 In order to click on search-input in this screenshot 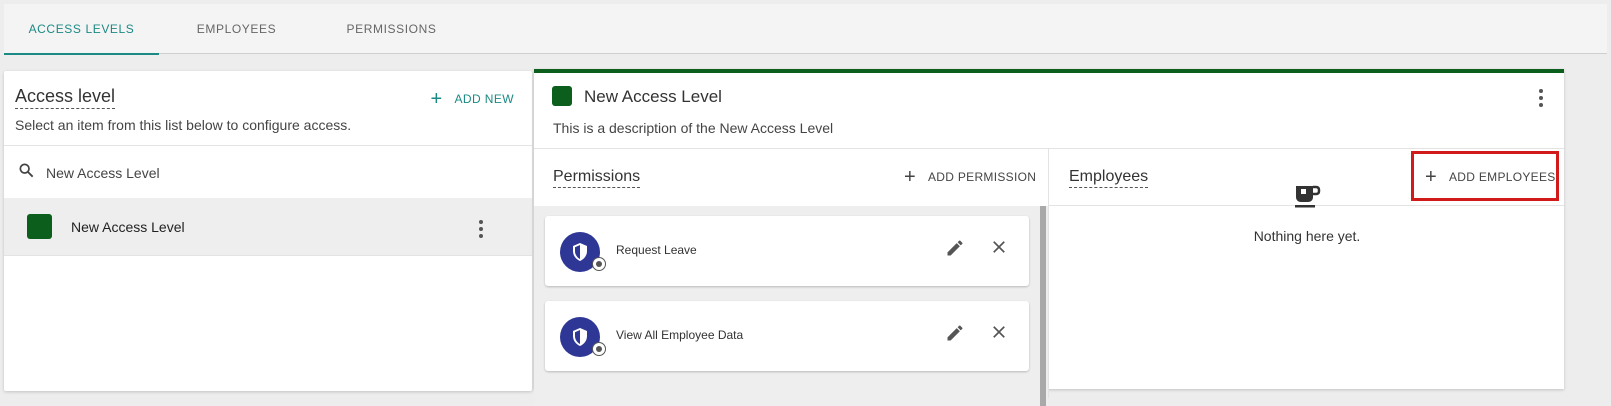, I will do `click(246, 172)`.